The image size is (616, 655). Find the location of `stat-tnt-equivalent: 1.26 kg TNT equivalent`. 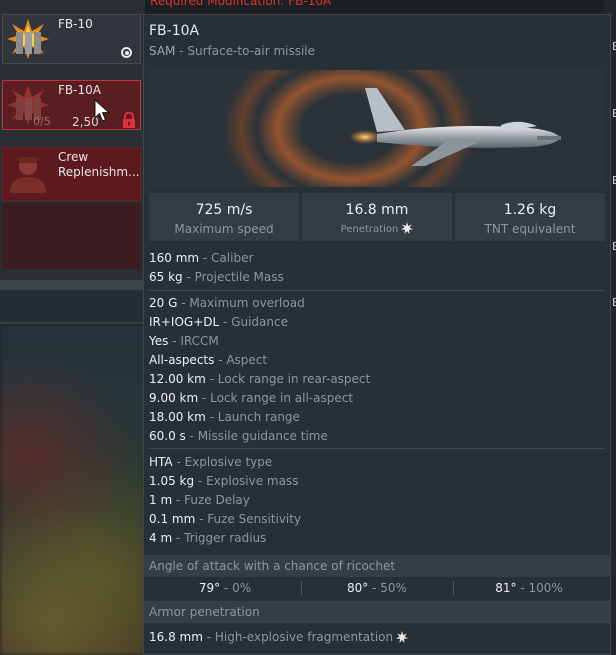

stat-tnt-equivalent: 1.26 kg TNT equivalent is located at coordinates (530, 217).